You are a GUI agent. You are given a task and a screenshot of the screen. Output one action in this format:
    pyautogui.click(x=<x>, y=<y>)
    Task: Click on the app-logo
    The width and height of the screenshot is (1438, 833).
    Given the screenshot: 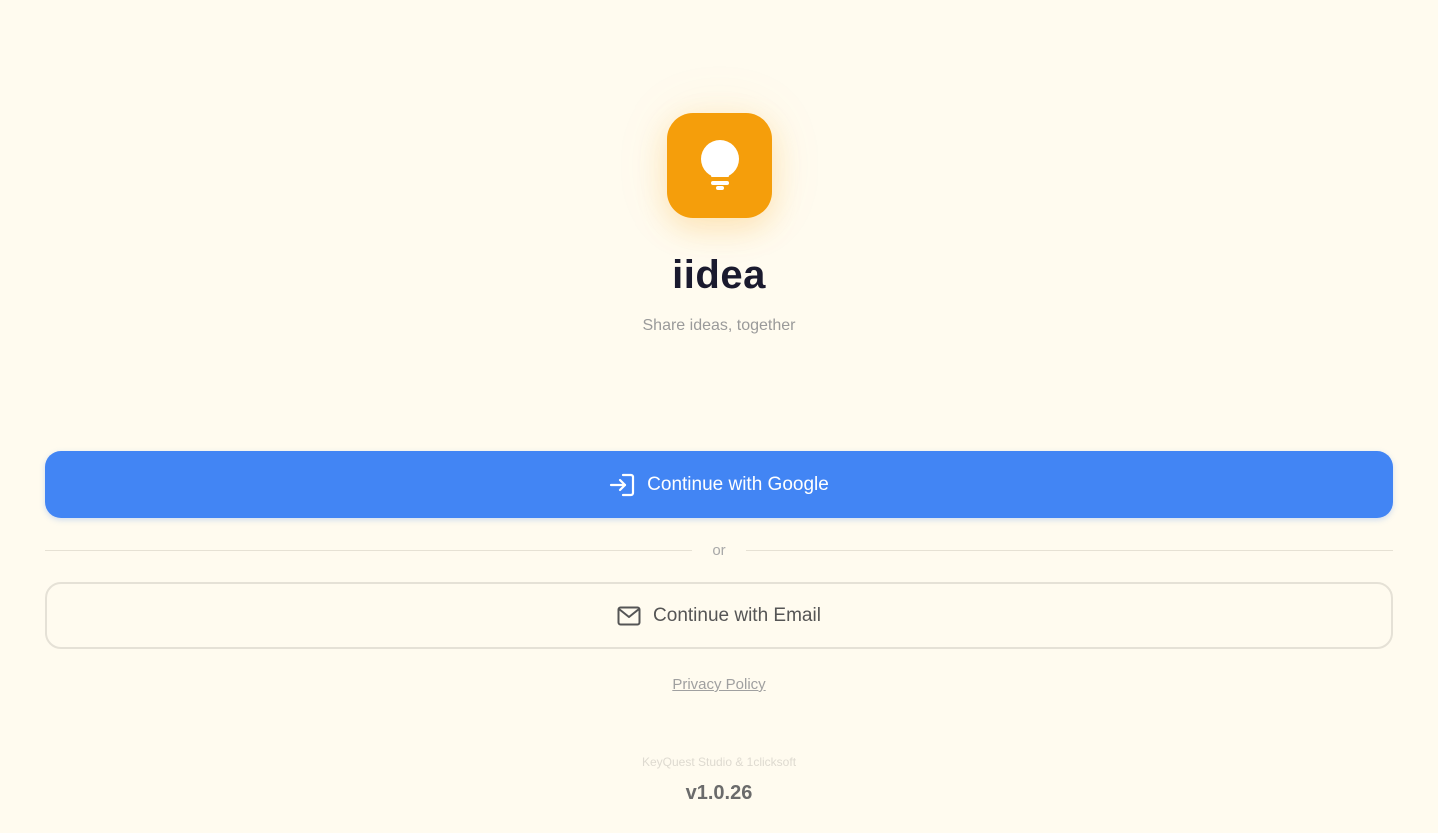 What is the action you would take?
    pyautogui.click(x=719, y=165)
    